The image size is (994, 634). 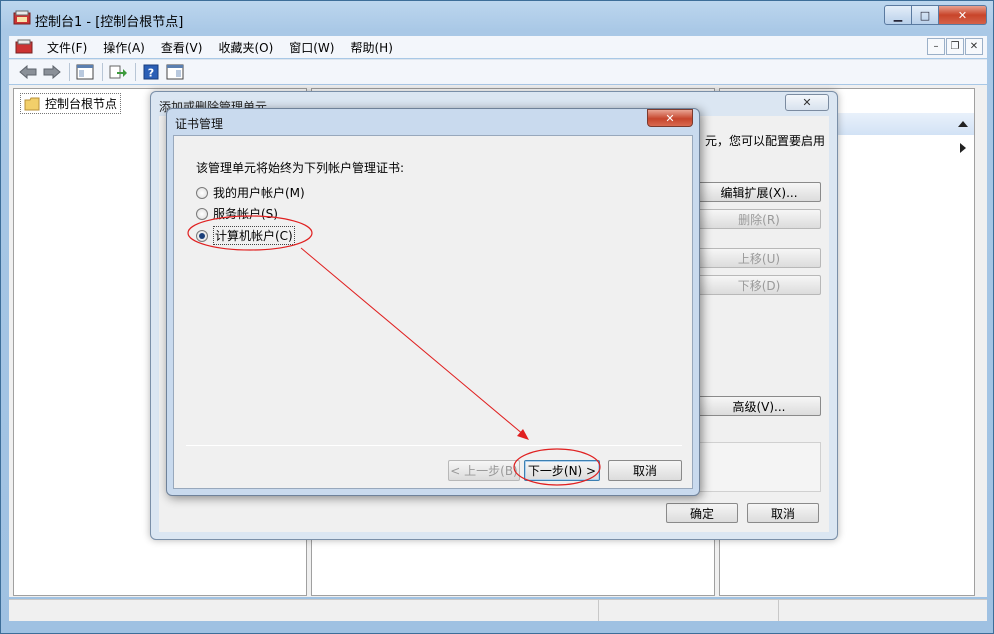 What do you see at coordinates (974, 46) in the screenshot?
I see `mdi-close-button: ✕` at bounding box center [974, 46].